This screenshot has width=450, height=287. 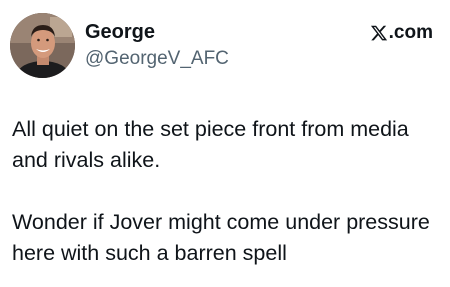 What do you see at coordinates (379, 33) in the screenshot?
I see `x-logo-icon` at bounding box center [379, 33].